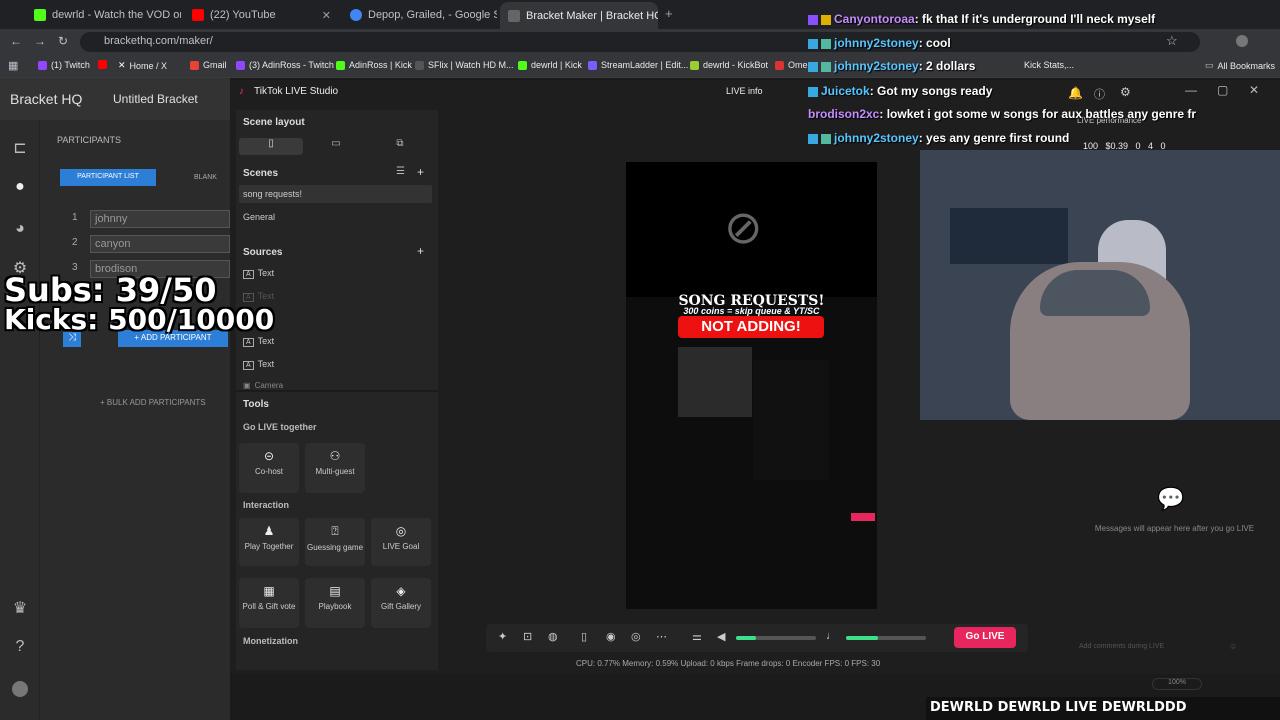  Describe the element at coordinates (1160, 647) in the screenshot. I see `comment-input: Add comments during LIVE` at that location.